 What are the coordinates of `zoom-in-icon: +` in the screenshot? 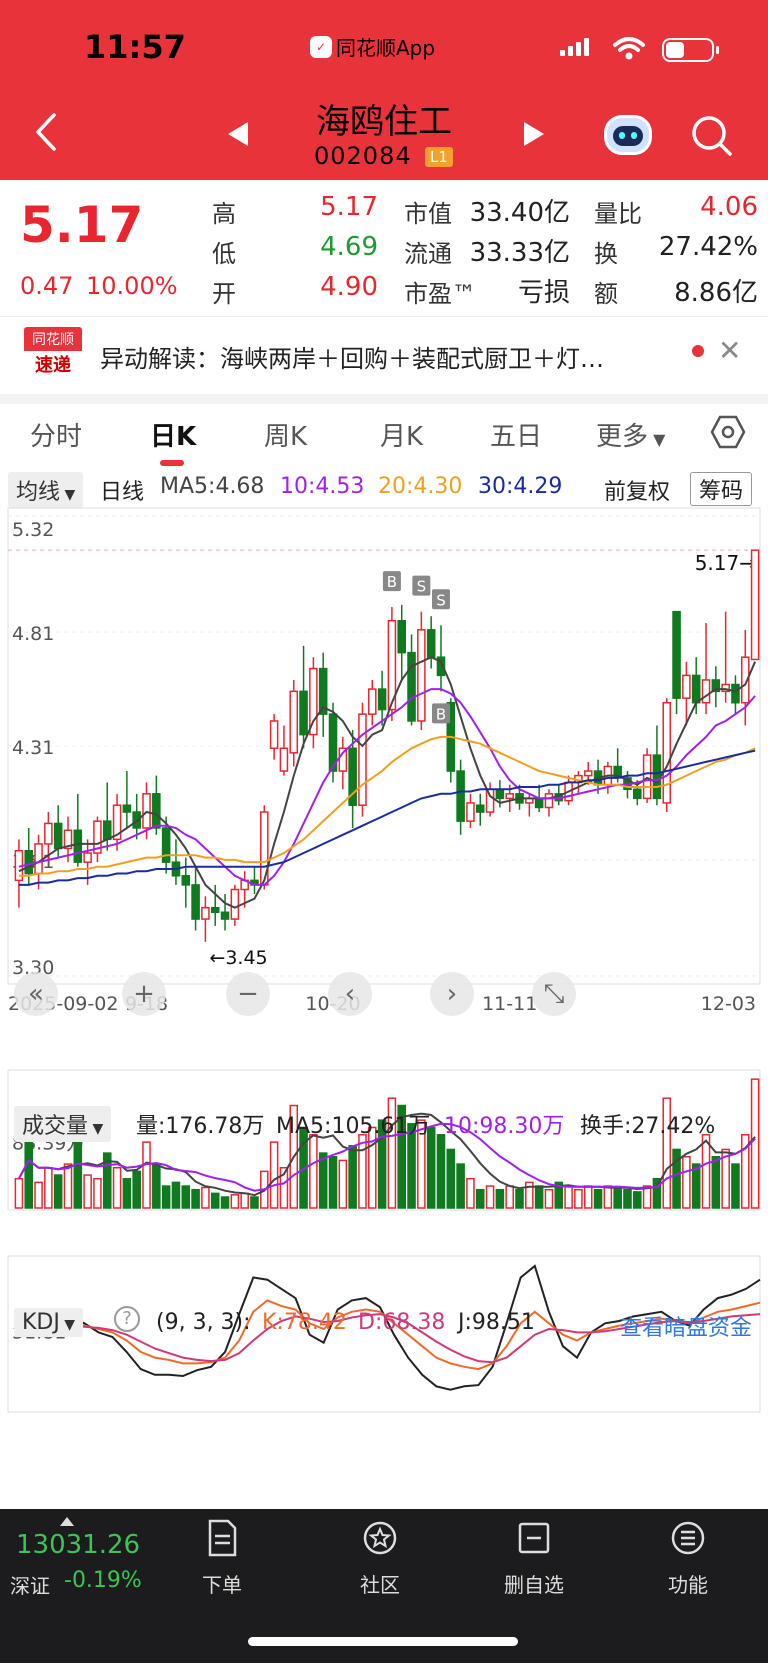 It's located at (144, 994).